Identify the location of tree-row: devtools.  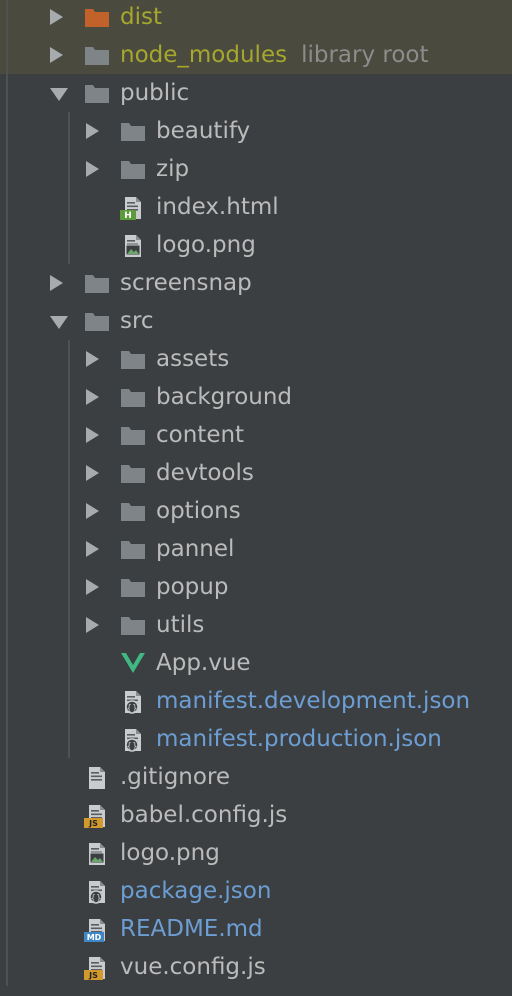
(256, 473).